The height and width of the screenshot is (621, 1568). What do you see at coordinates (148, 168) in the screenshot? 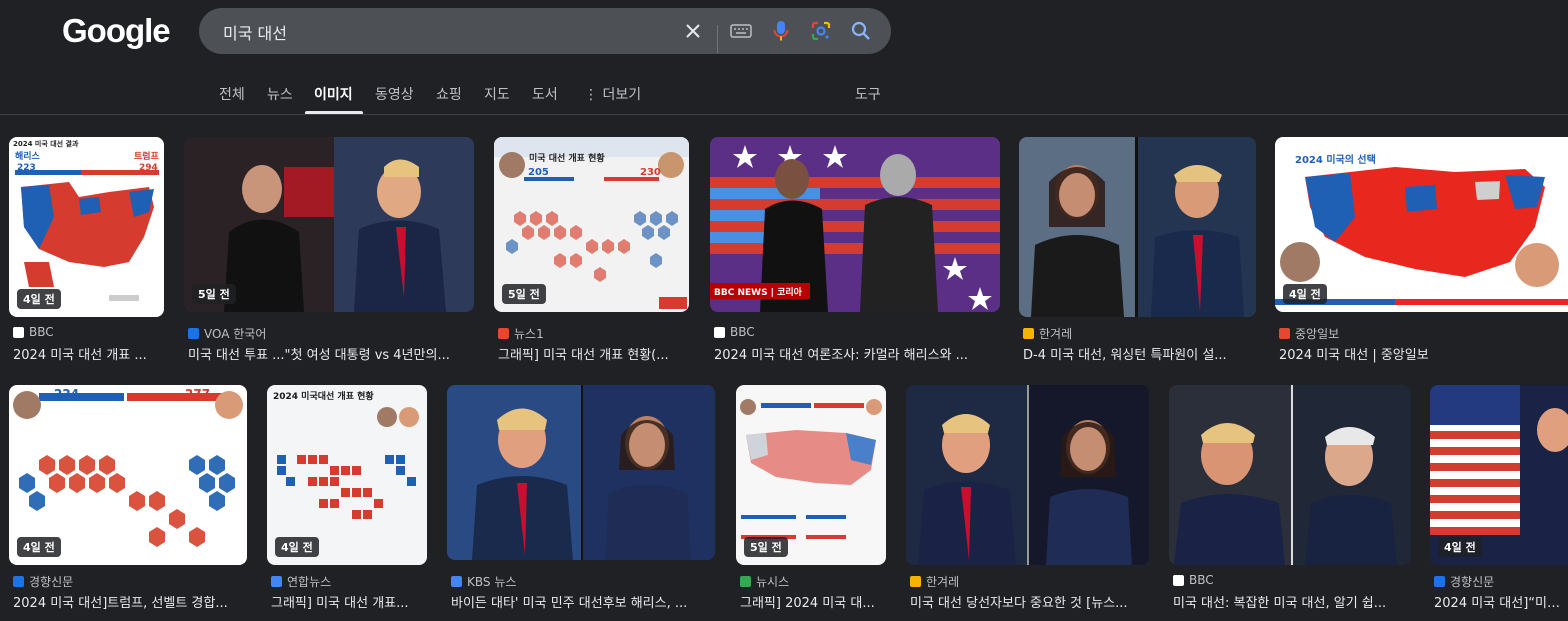
I see `thumb-right-num: 294` at bounding box center [148, 168].